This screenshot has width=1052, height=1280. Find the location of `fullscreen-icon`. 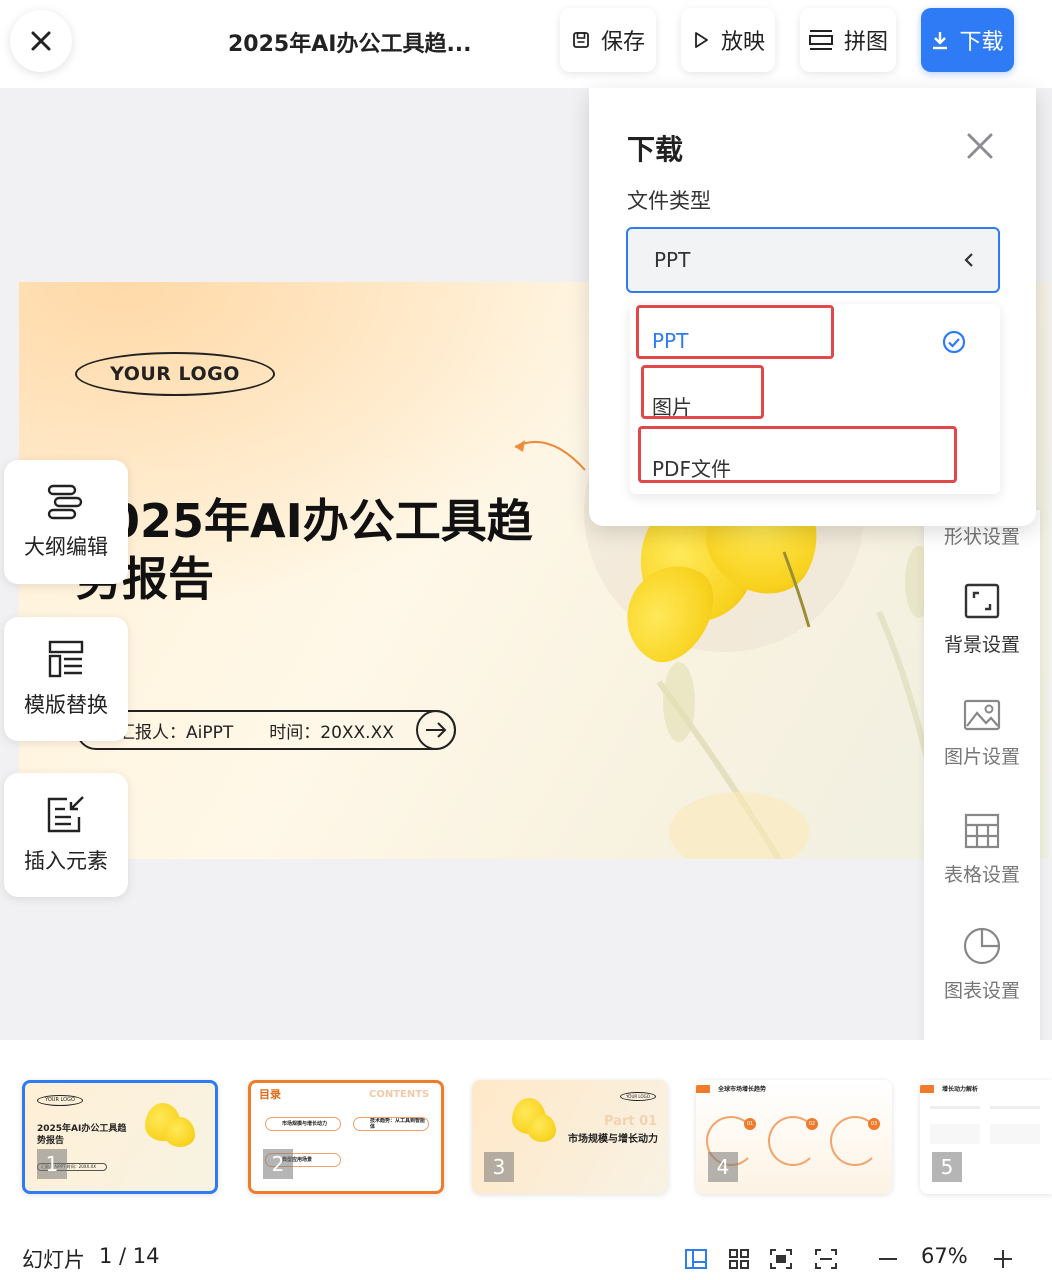

fullscreen-icon is located at coordinates (826, 1259).